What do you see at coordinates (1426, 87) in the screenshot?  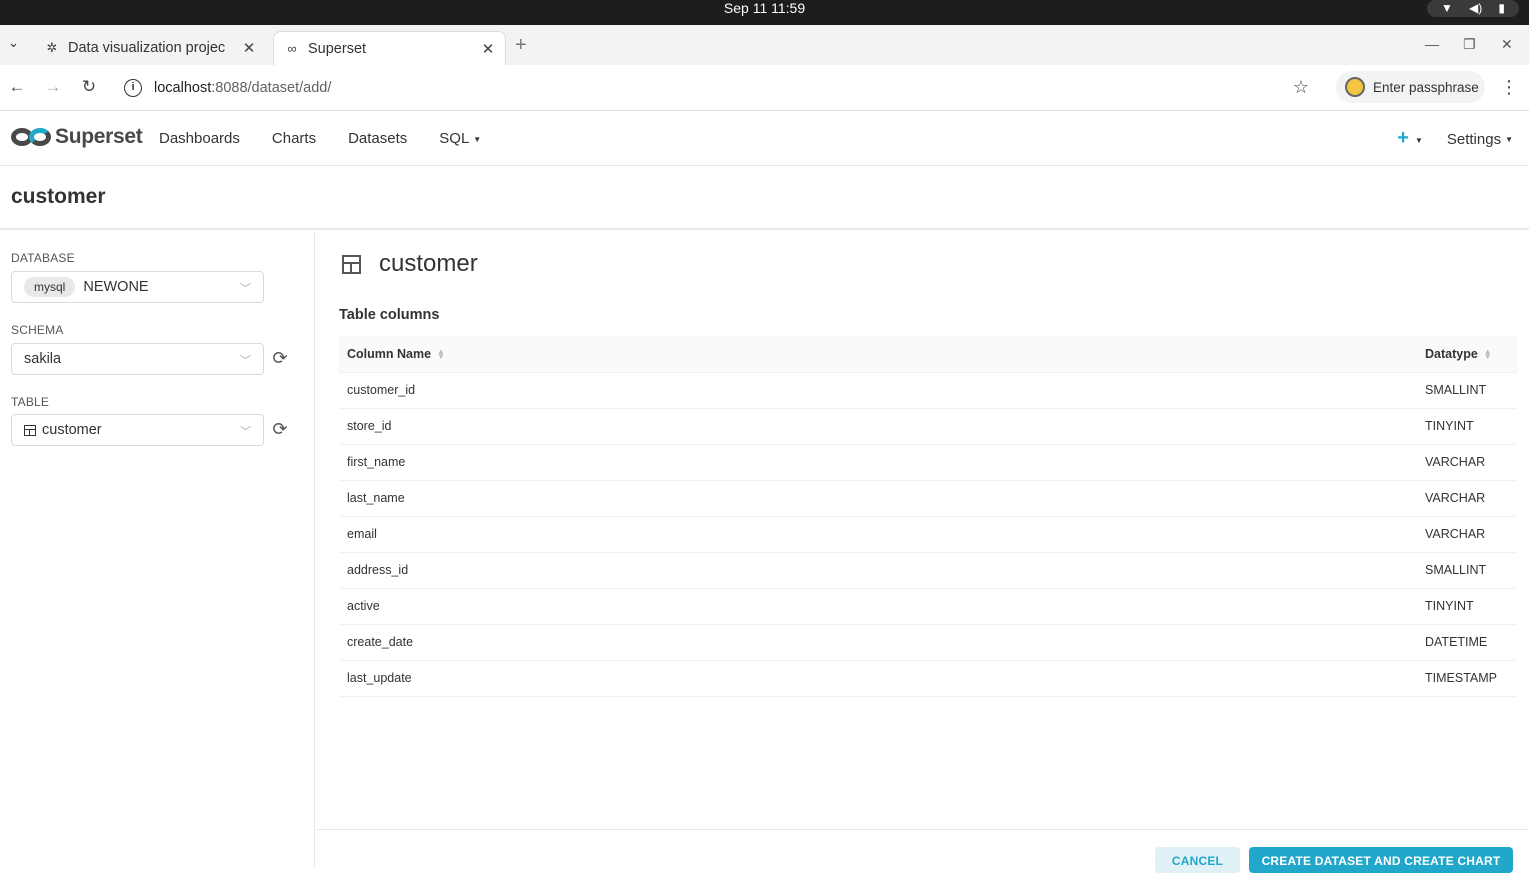 I see `profile-label: Enter passphrase` at bounding box center [1426, 87].